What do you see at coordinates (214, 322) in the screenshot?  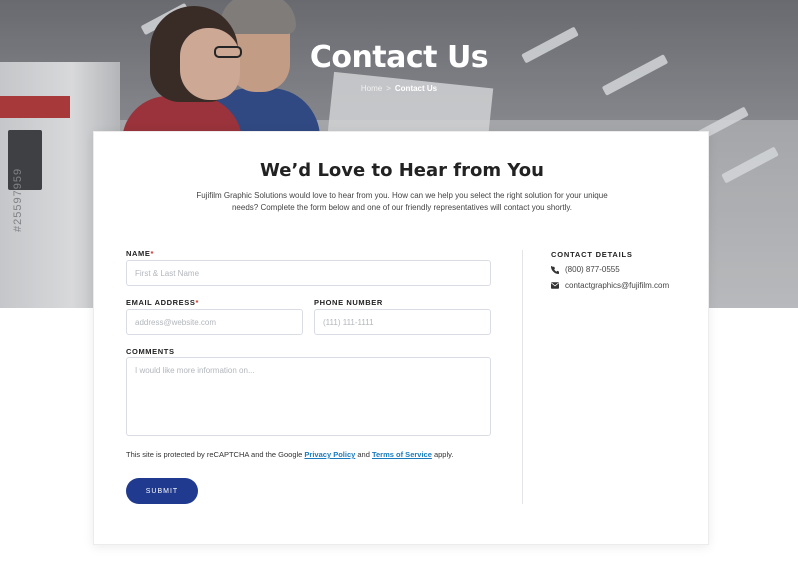 I see `email-input` at bounding box center [214, 322].